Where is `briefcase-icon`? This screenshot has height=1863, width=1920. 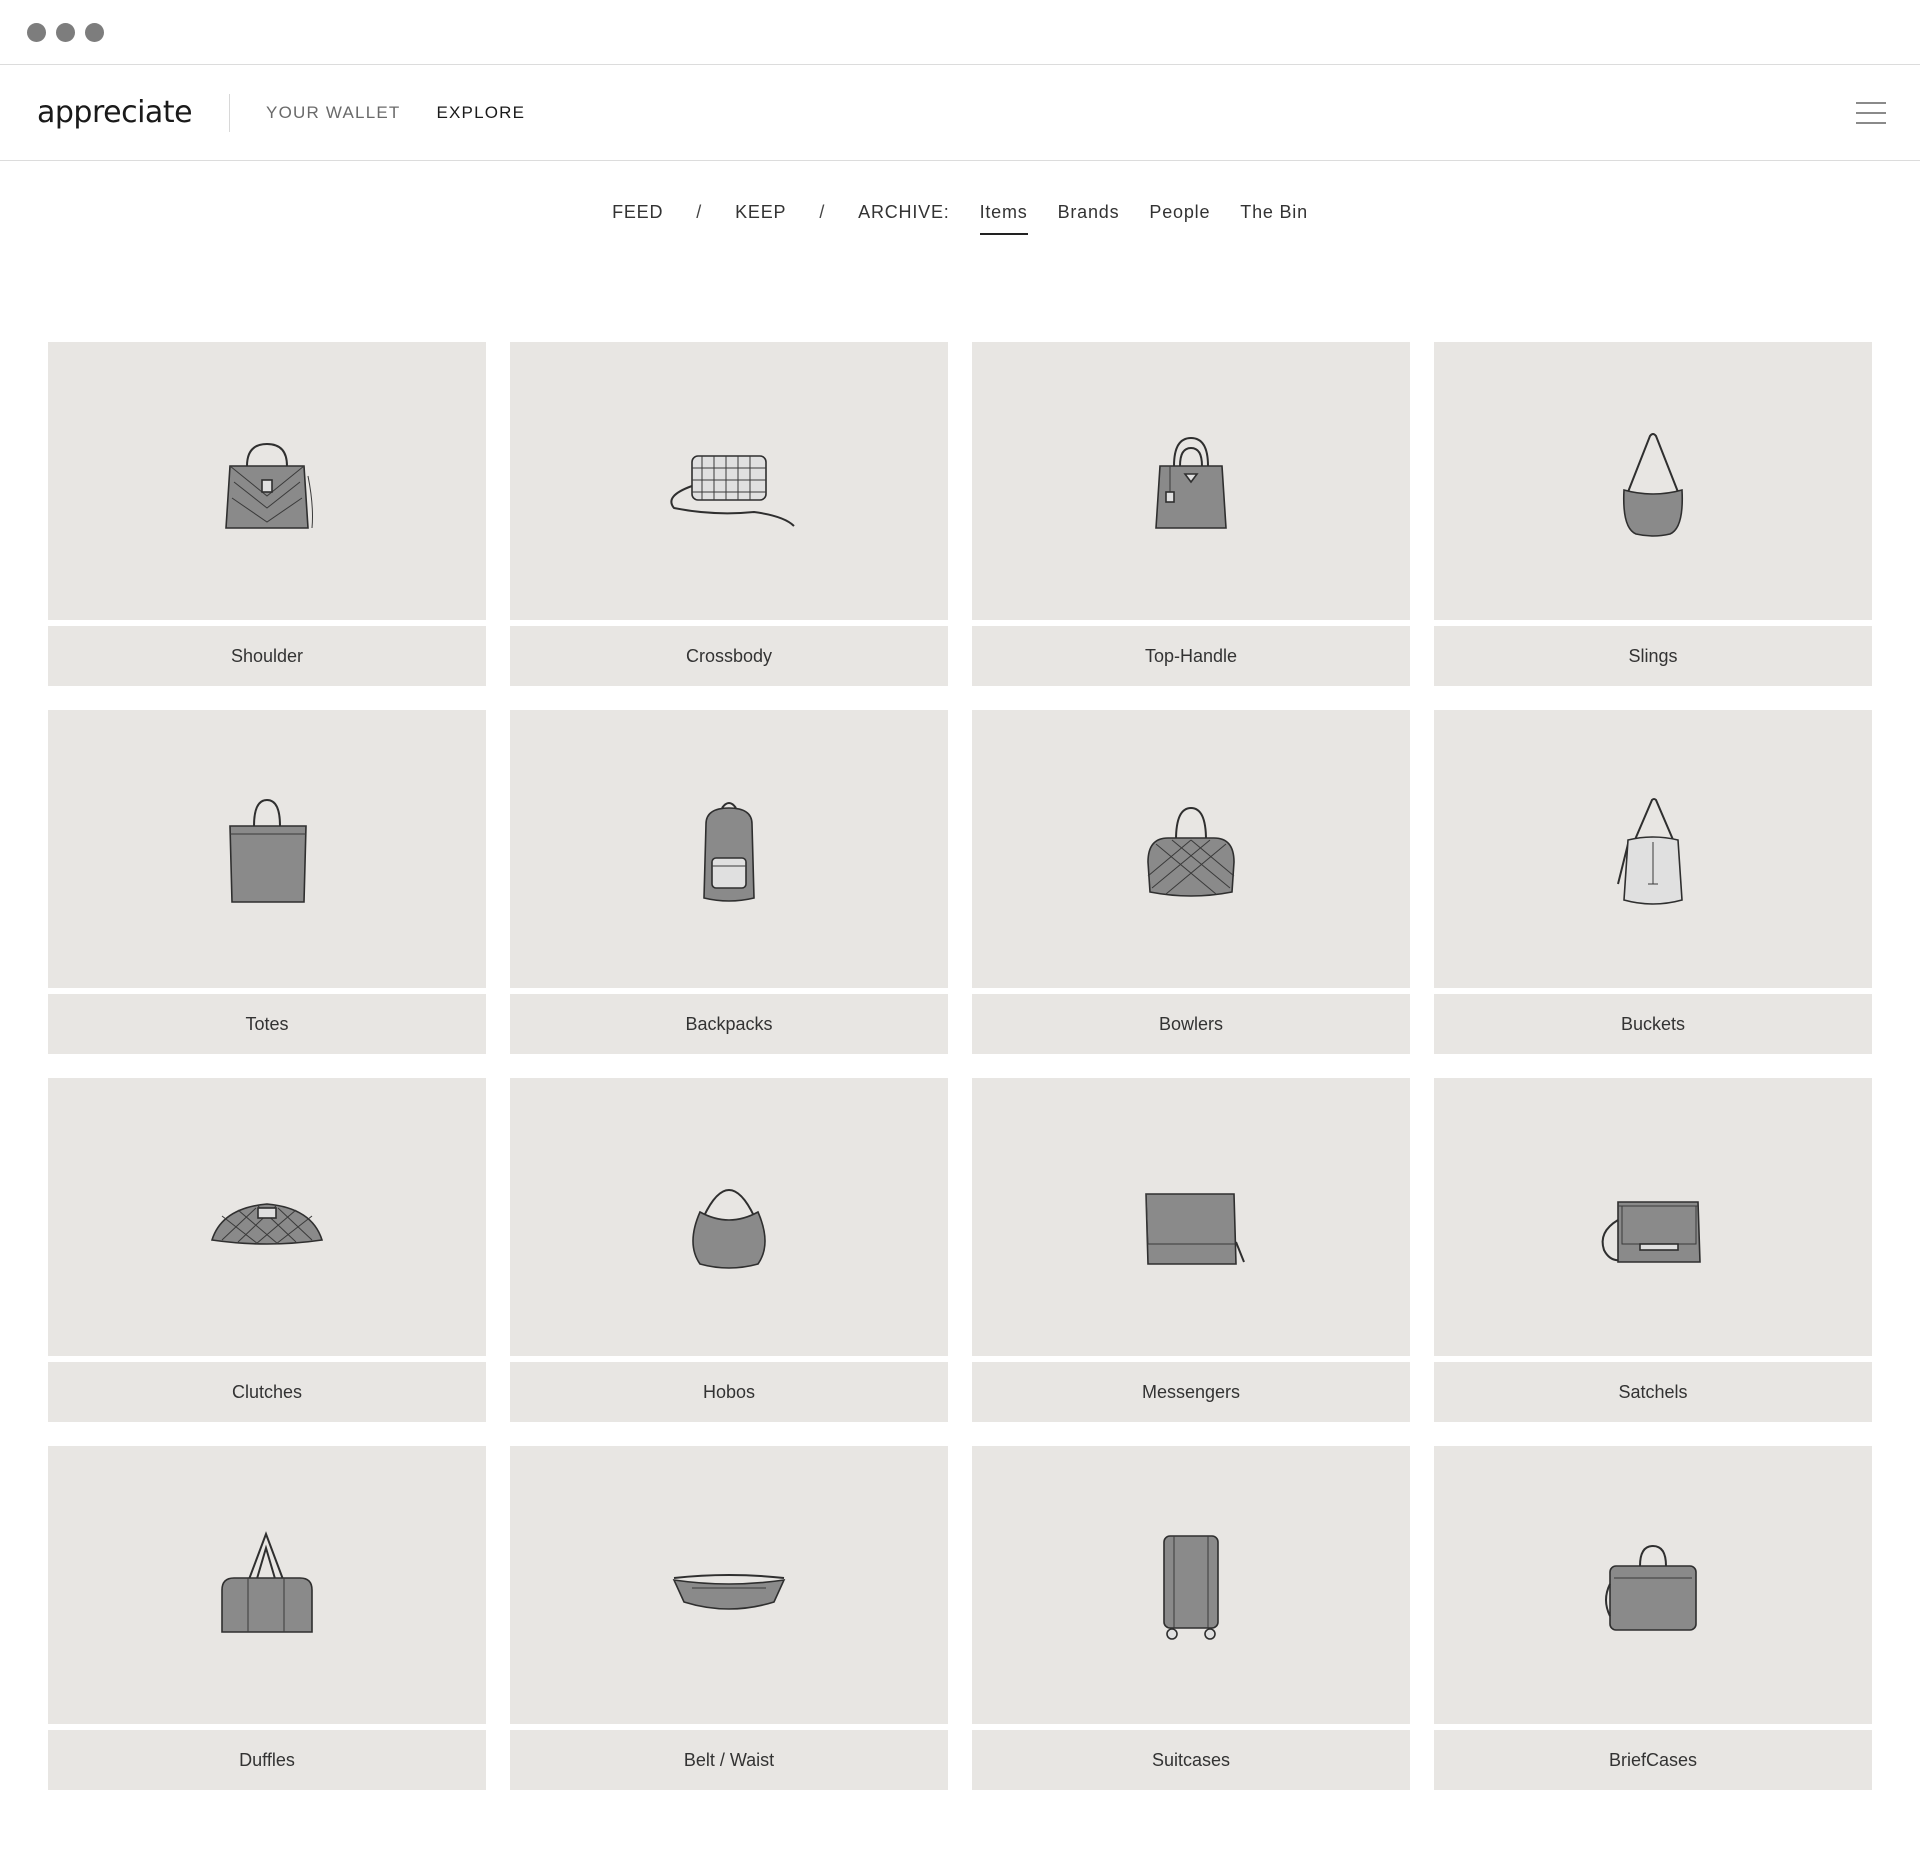 briefcase-icon is located at coordinates (1651, 1587).